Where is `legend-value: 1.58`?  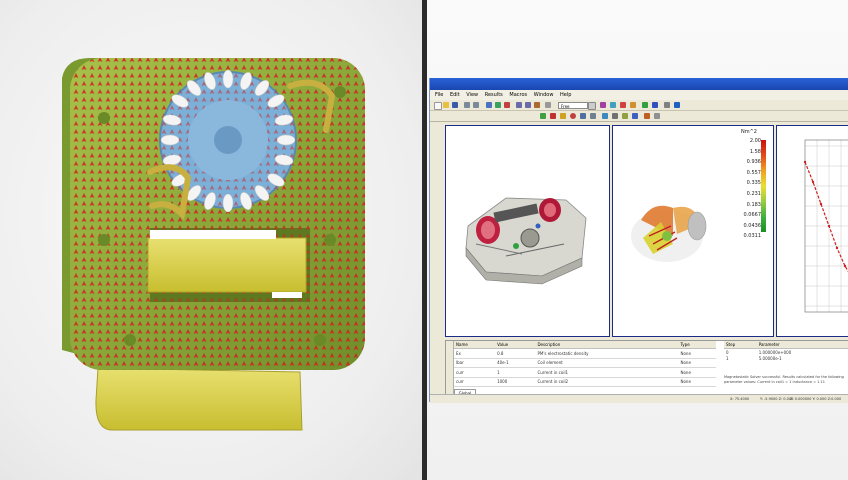
legend-value: 1.58 is located at coordinates (755, 151).